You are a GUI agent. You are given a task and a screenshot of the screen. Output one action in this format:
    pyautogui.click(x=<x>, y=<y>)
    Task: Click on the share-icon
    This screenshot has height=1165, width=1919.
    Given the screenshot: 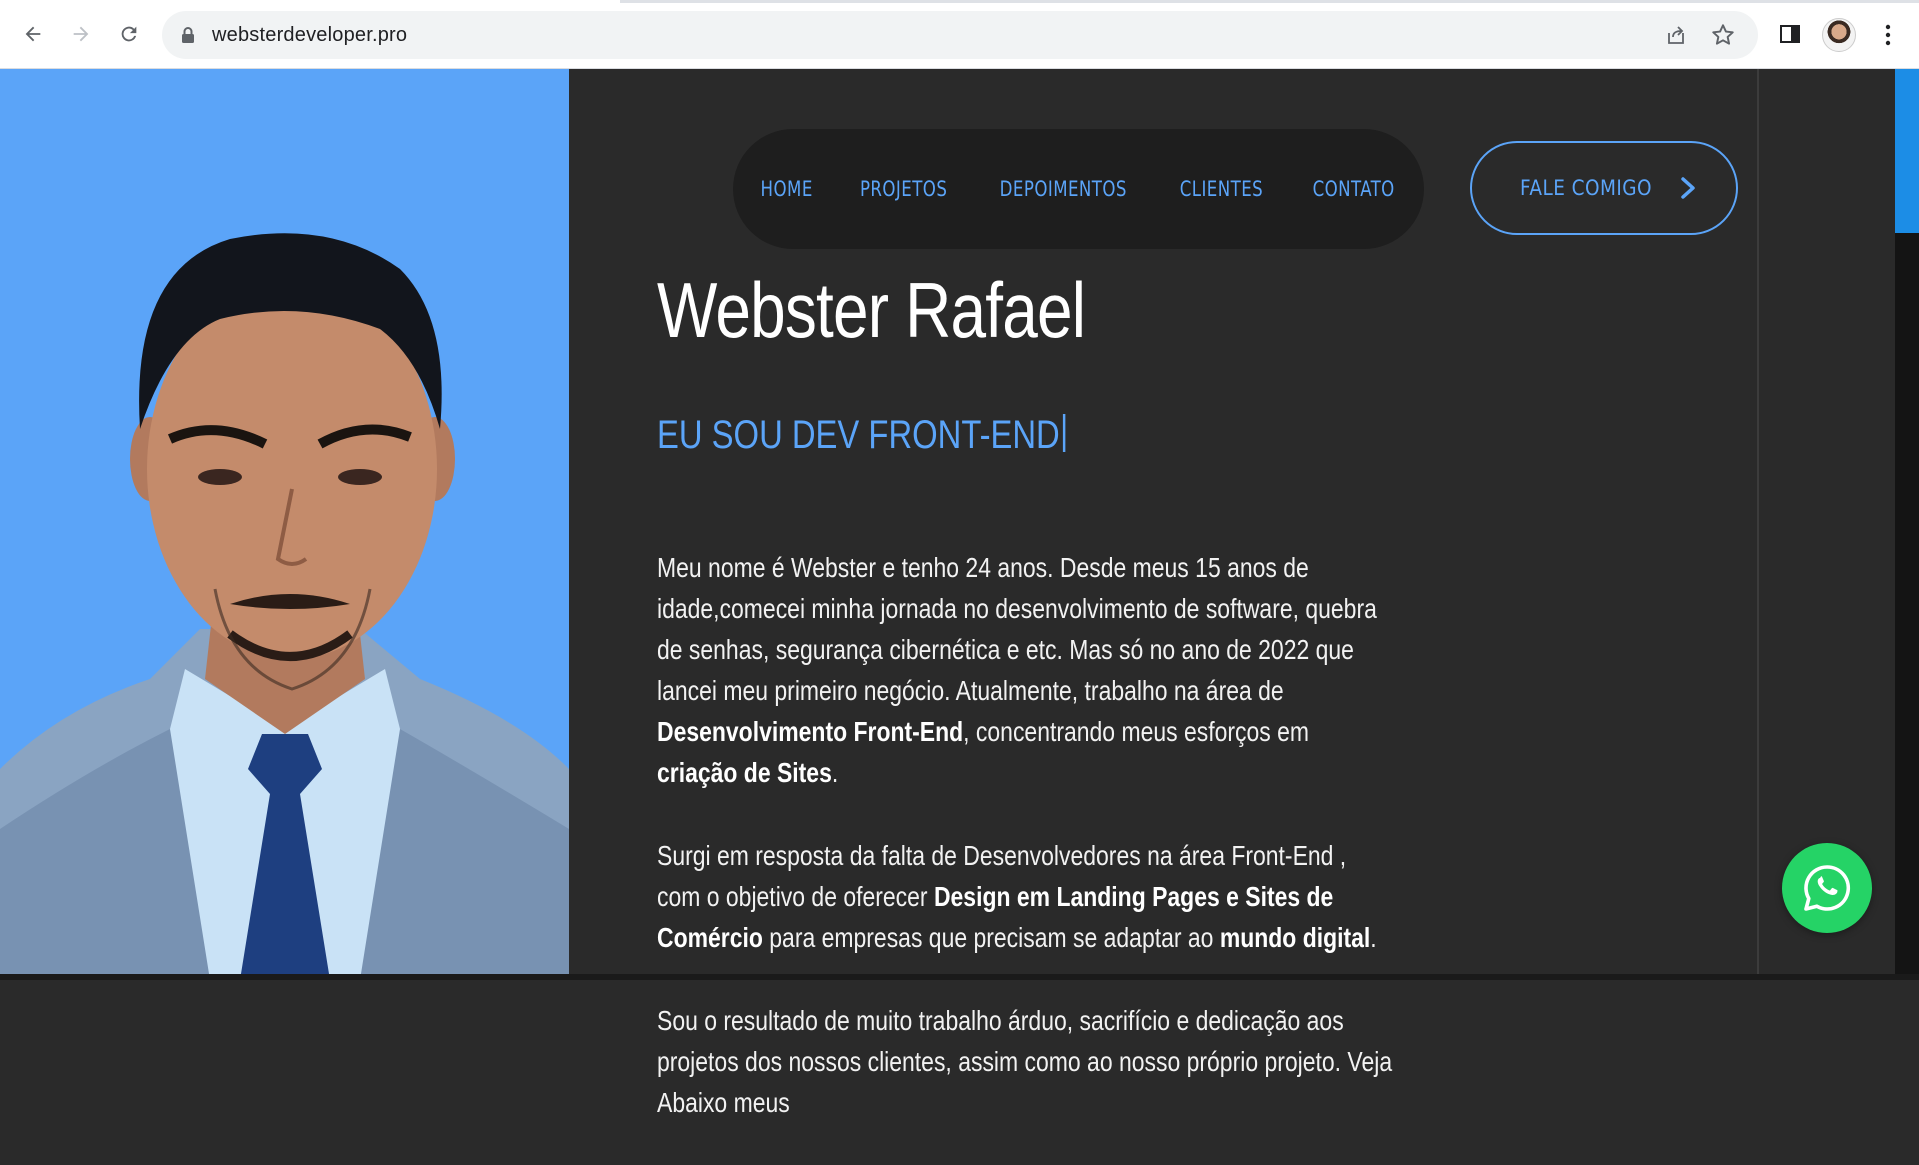 What is the action you would take?
    pyautogui.click(x=1676, y=35)
    